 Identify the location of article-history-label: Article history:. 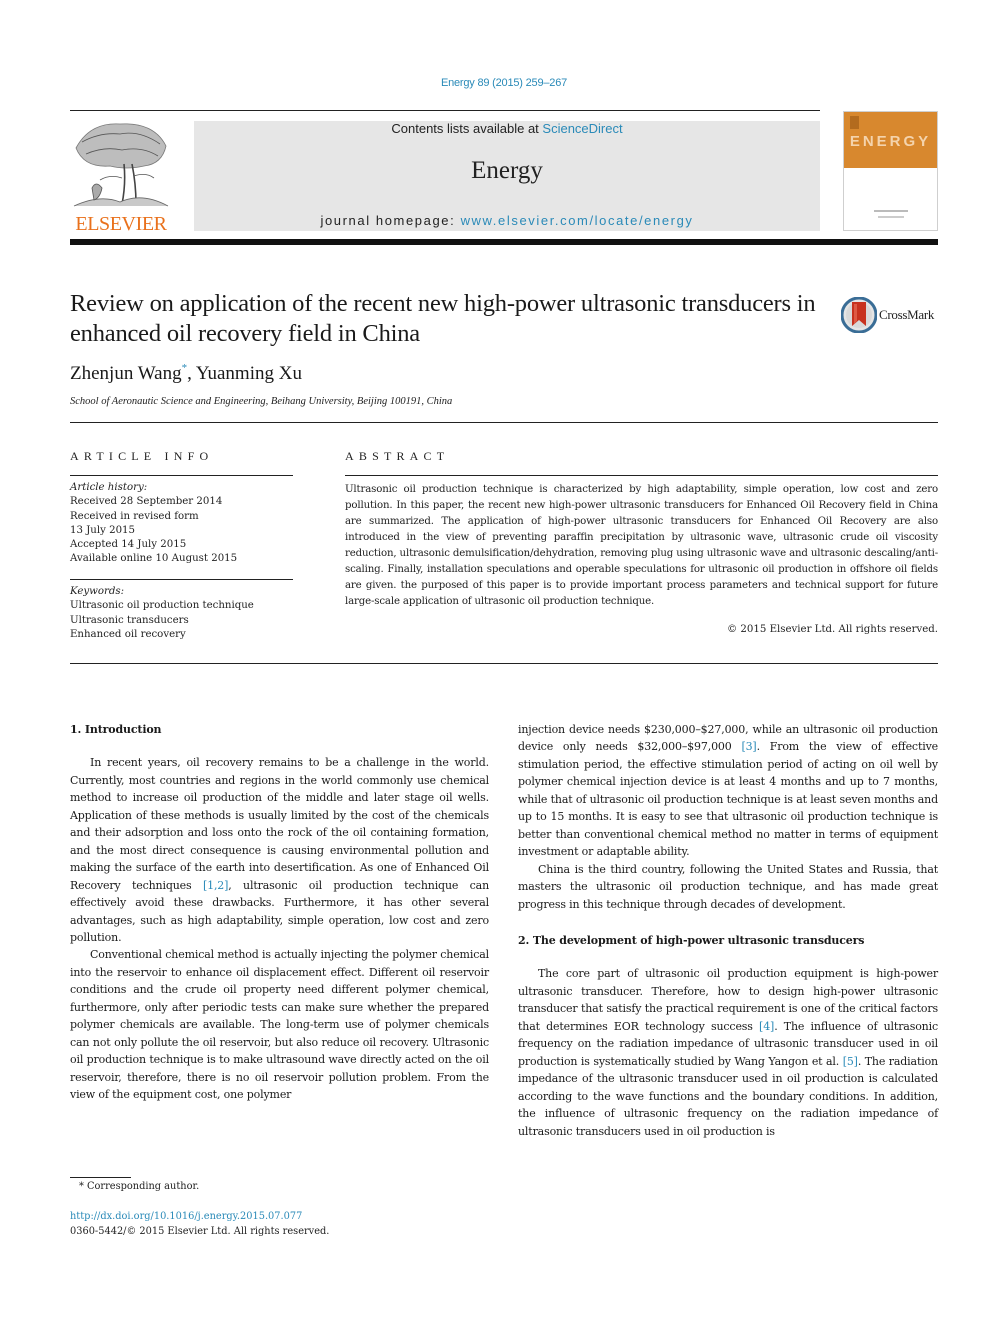
(109, 487).